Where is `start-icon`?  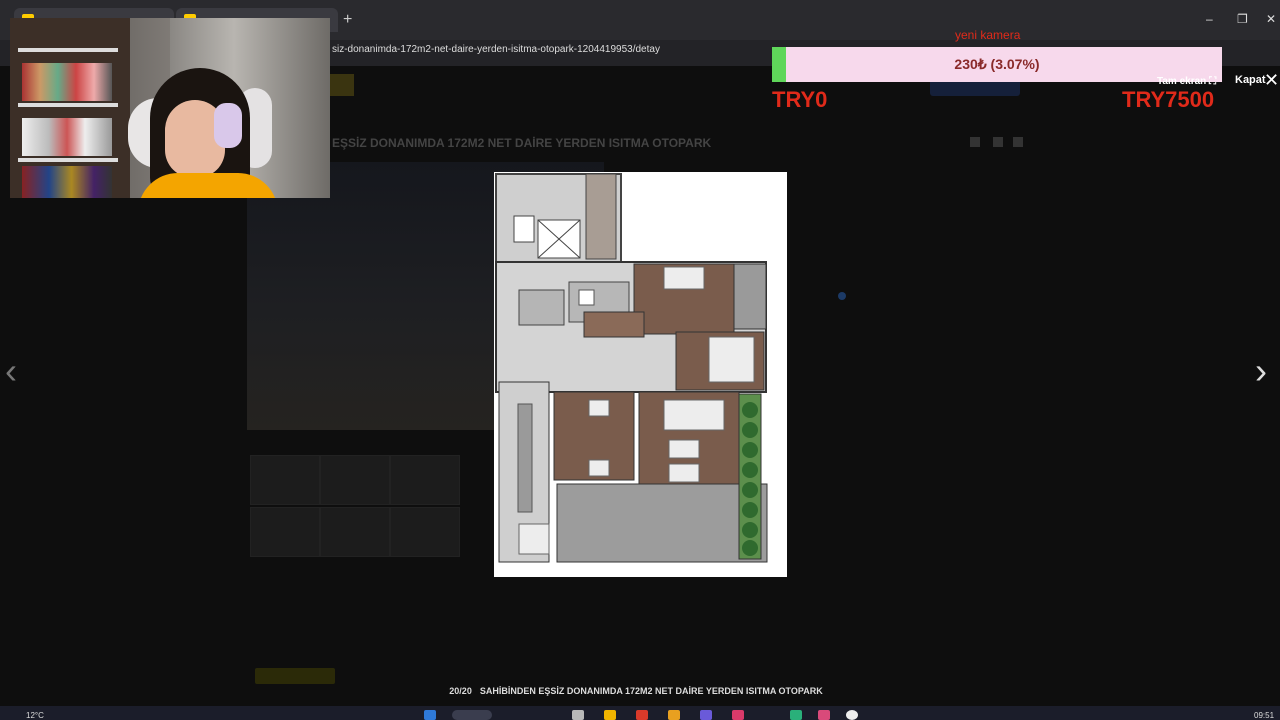
start-icon is located at coordinates (430, 715).